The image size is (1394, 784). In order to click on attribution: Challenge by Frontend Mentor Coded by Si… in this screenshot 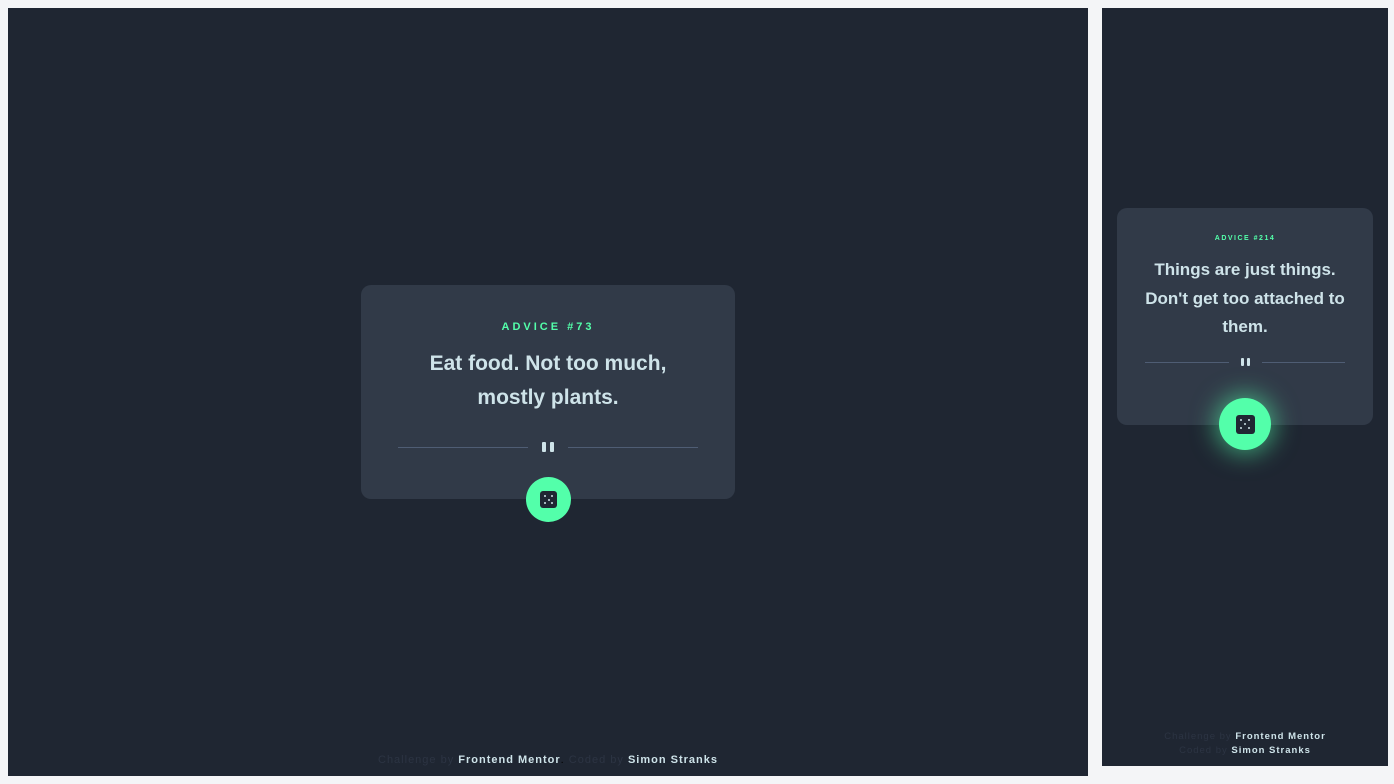, I will do `click(1245, 744)`.